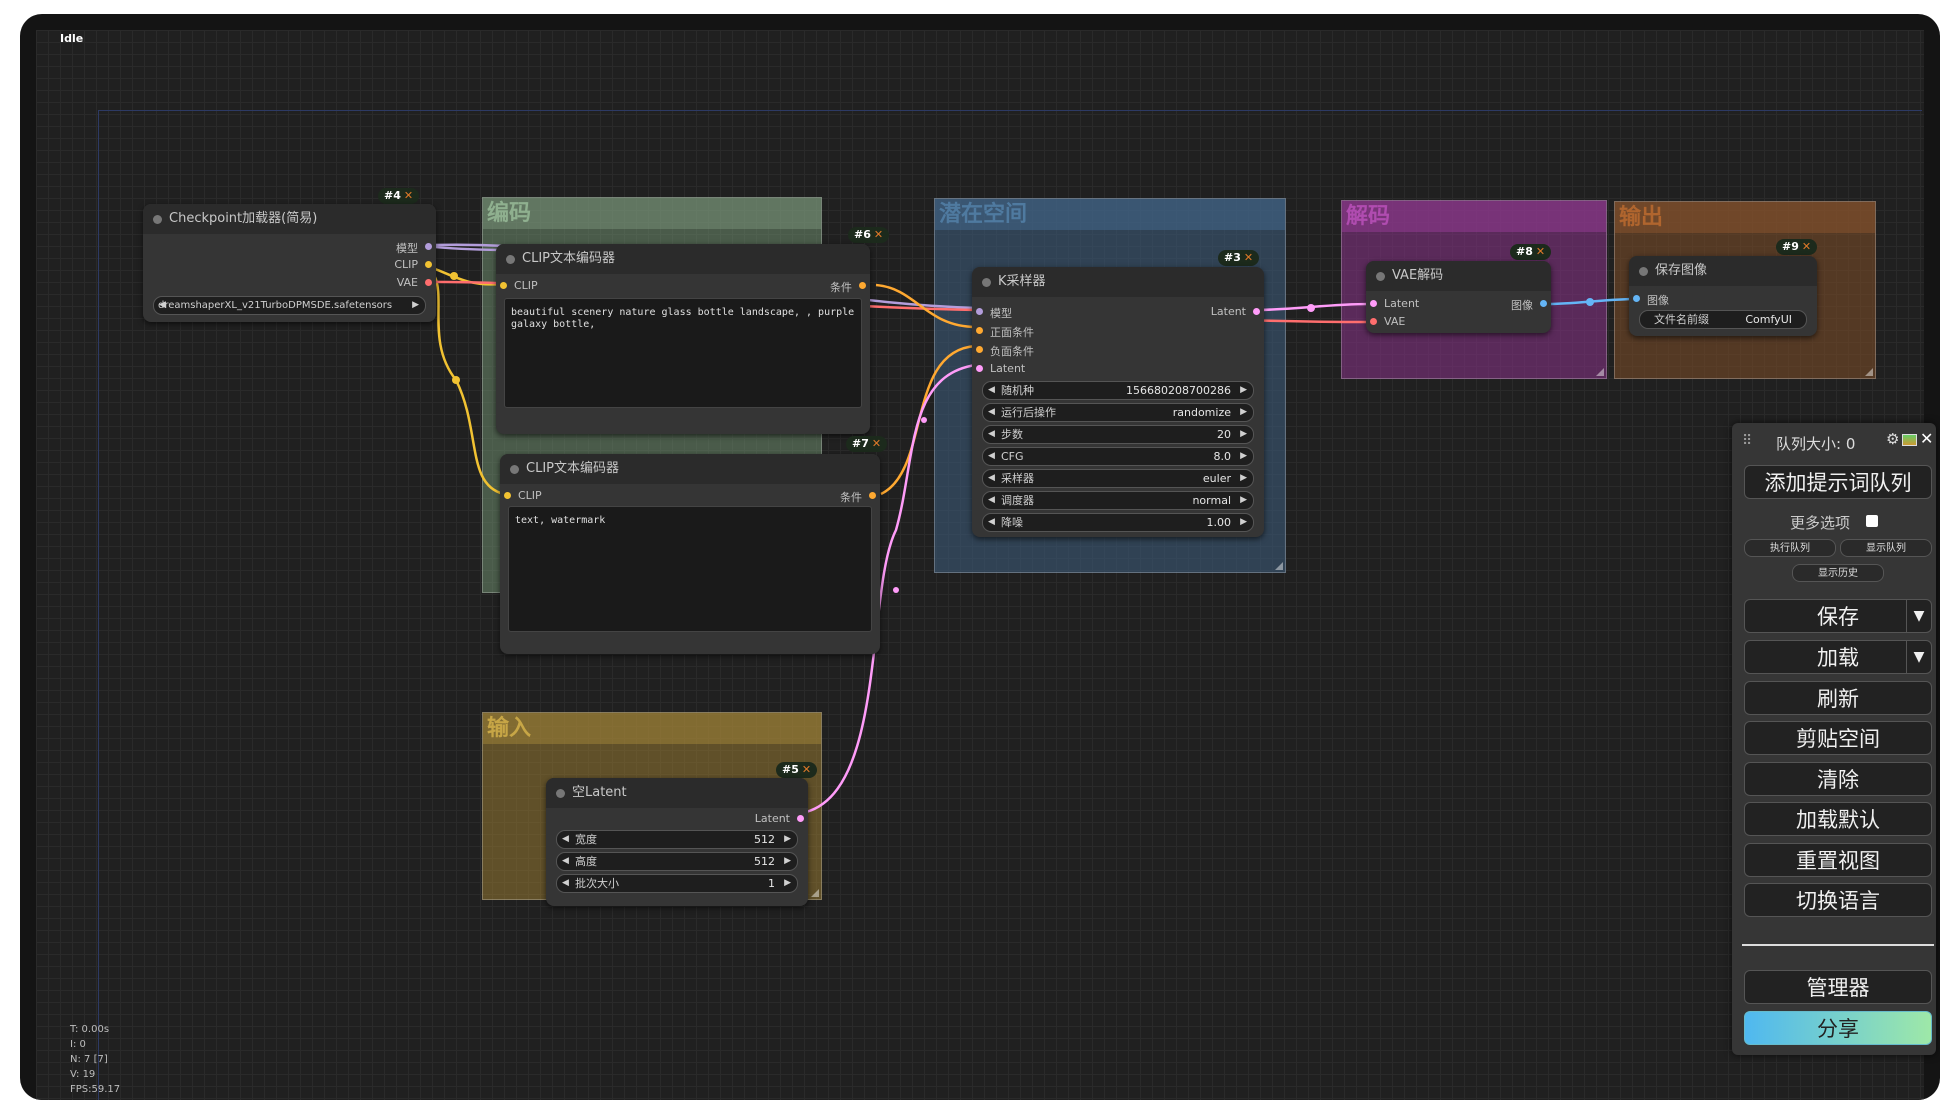 The width and height of the screenshot is (1960, 1120). I want to click on drag-handle-icon: ⠿, so click(1747, 441).